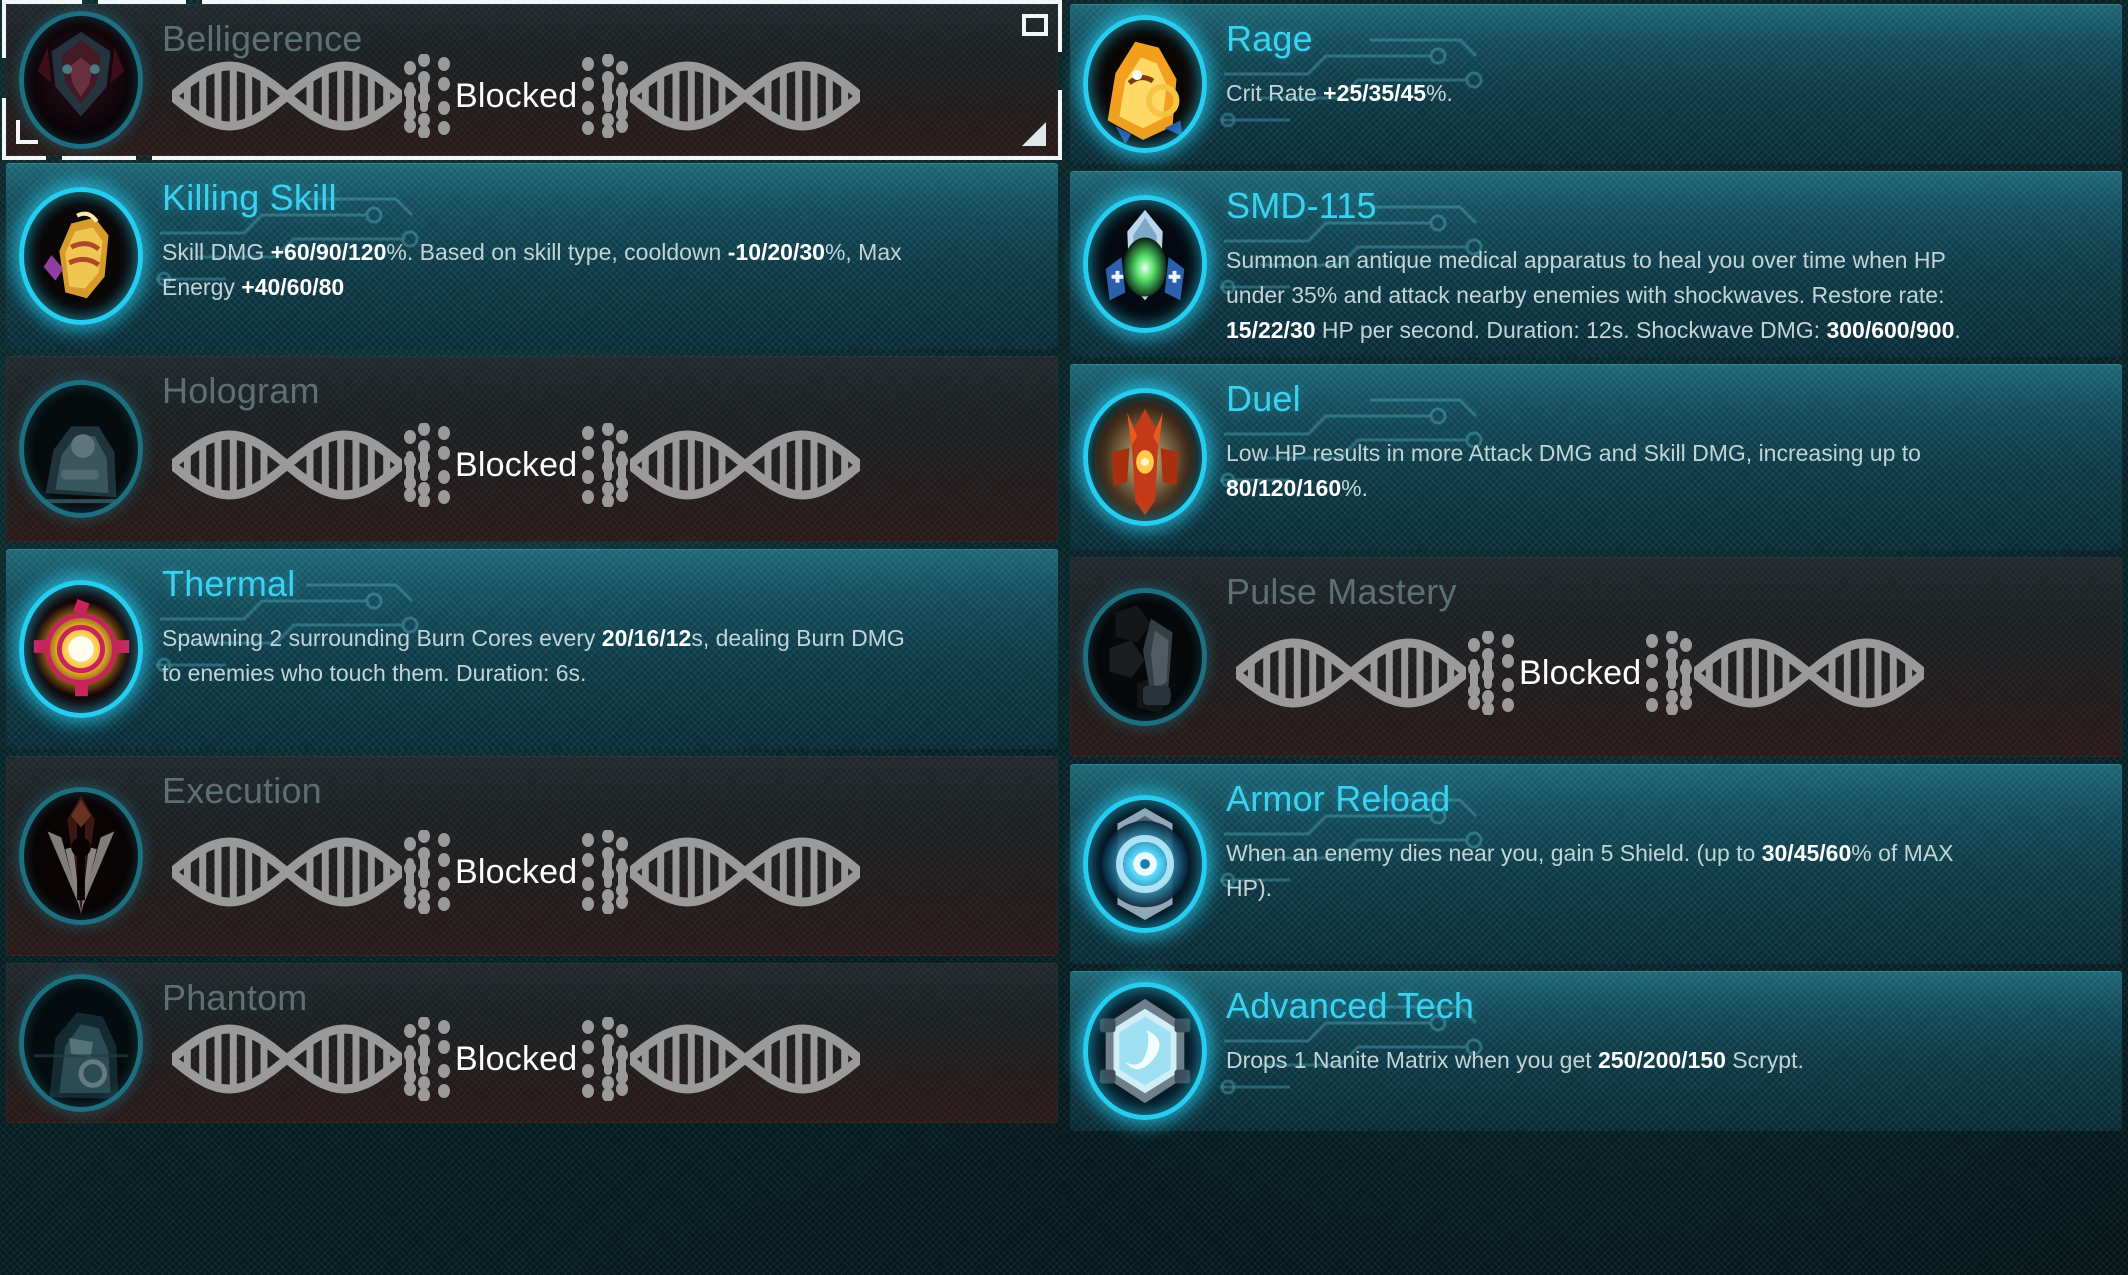  I want to click on card-body: Execution, so click(607, 783).